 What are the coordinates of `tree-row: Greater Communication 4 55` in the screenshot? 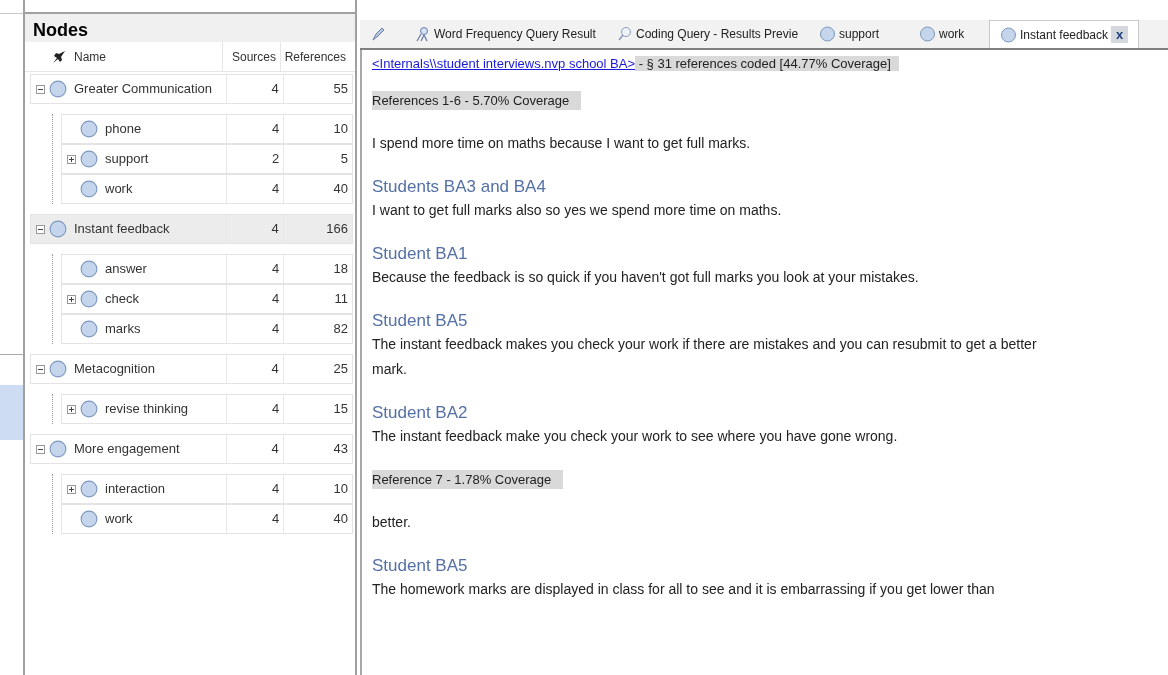 It's located at (191, 89).